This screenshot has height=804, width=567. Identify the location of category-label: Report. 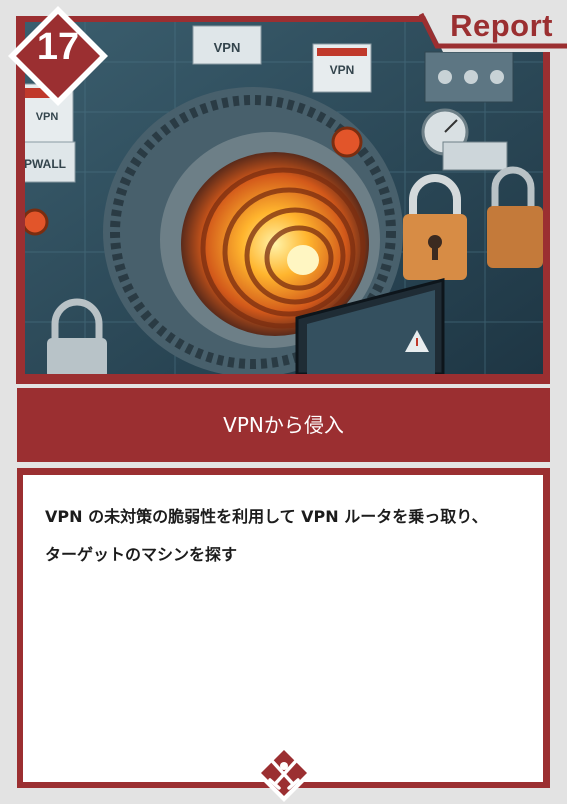
(501, 25).